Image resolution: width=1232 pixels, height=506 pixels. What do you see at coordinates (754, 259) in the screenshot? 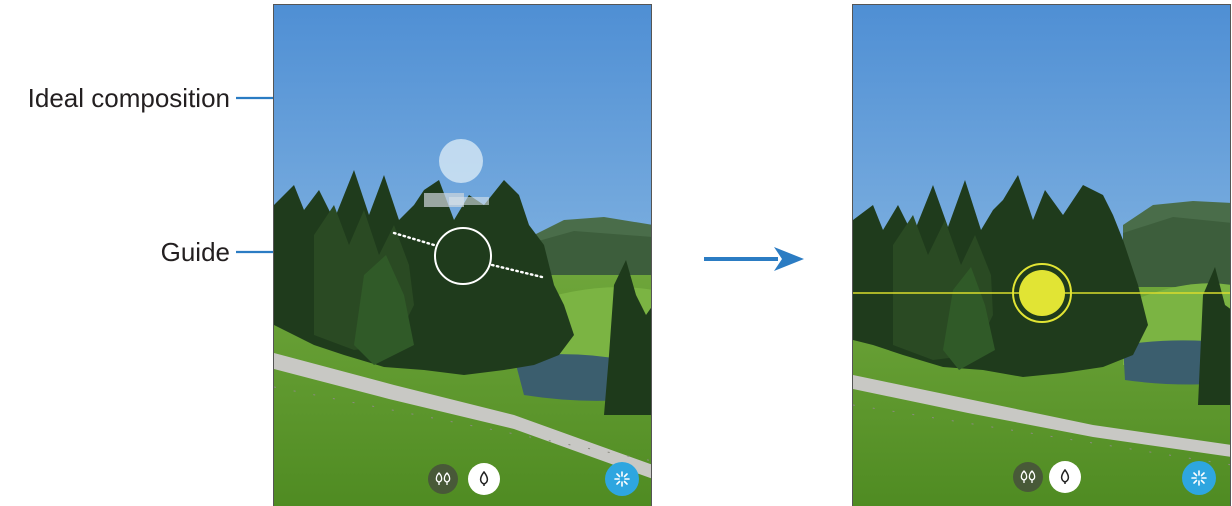
I see `arrow-right-icon` at bounding box center [754, 259].